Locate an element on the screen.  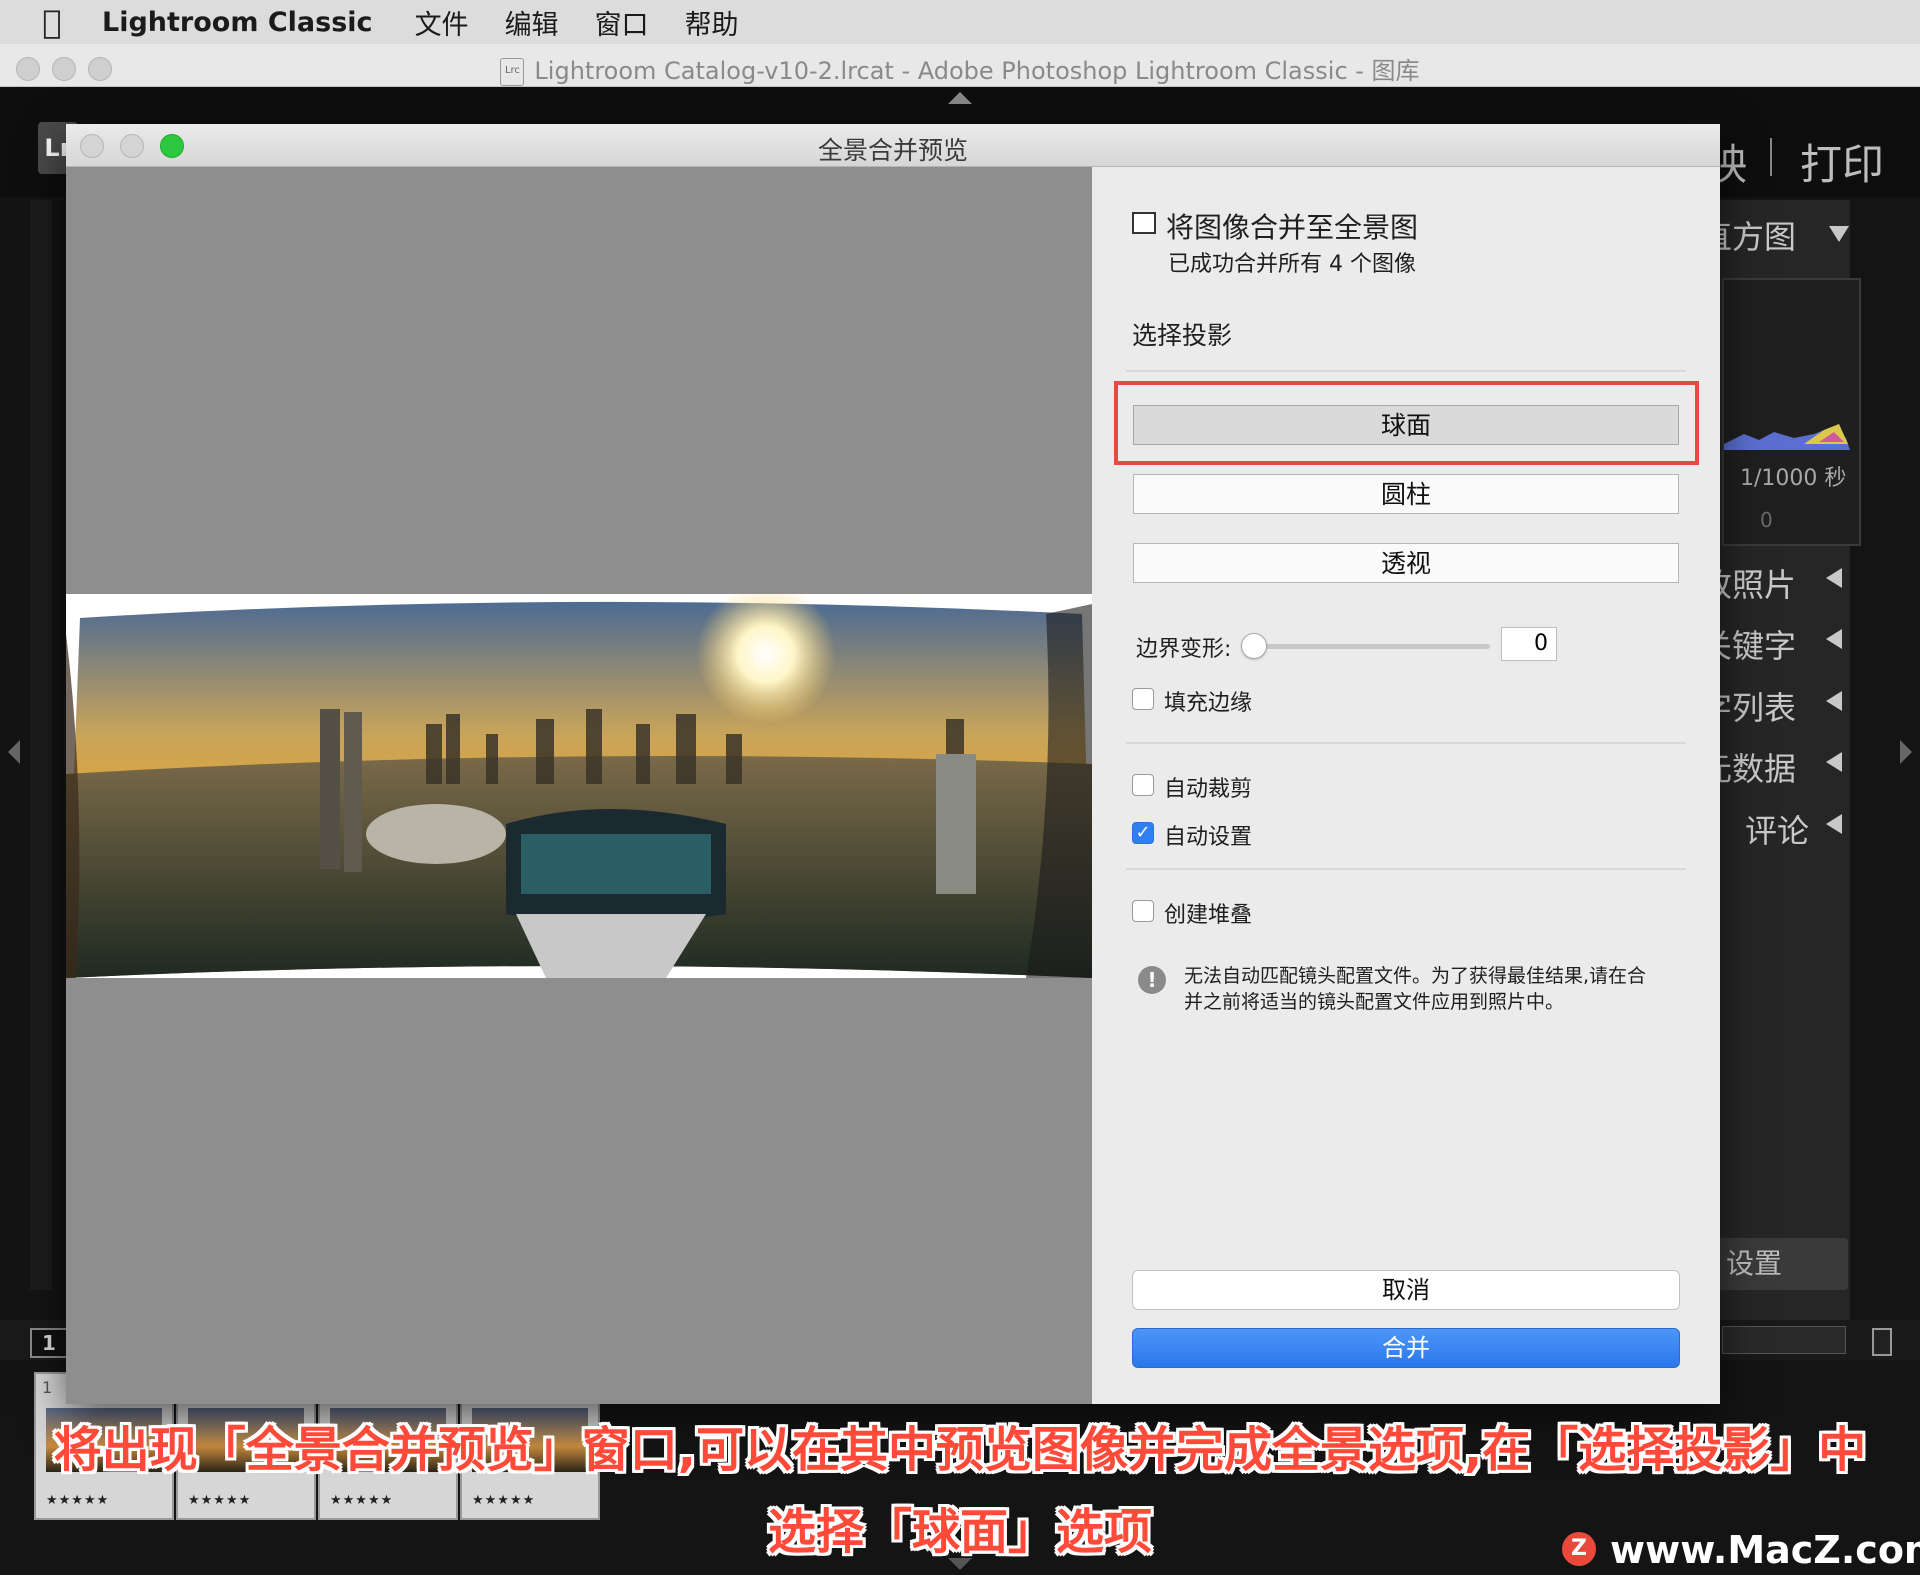
menu-file: 文件 is located at coordinates (442, 22).